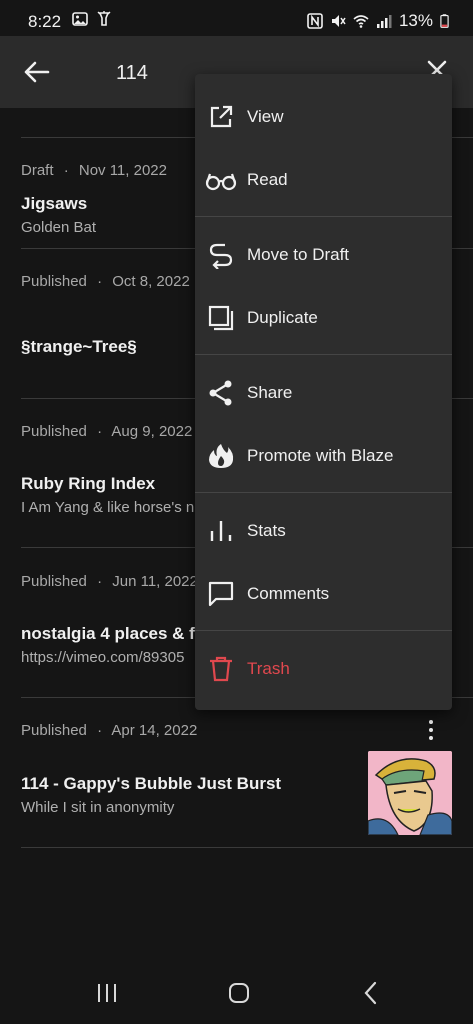  Describe the element at coordinates (323, 179) in the screenshot. I see `menu-item-read: Read` at that location.